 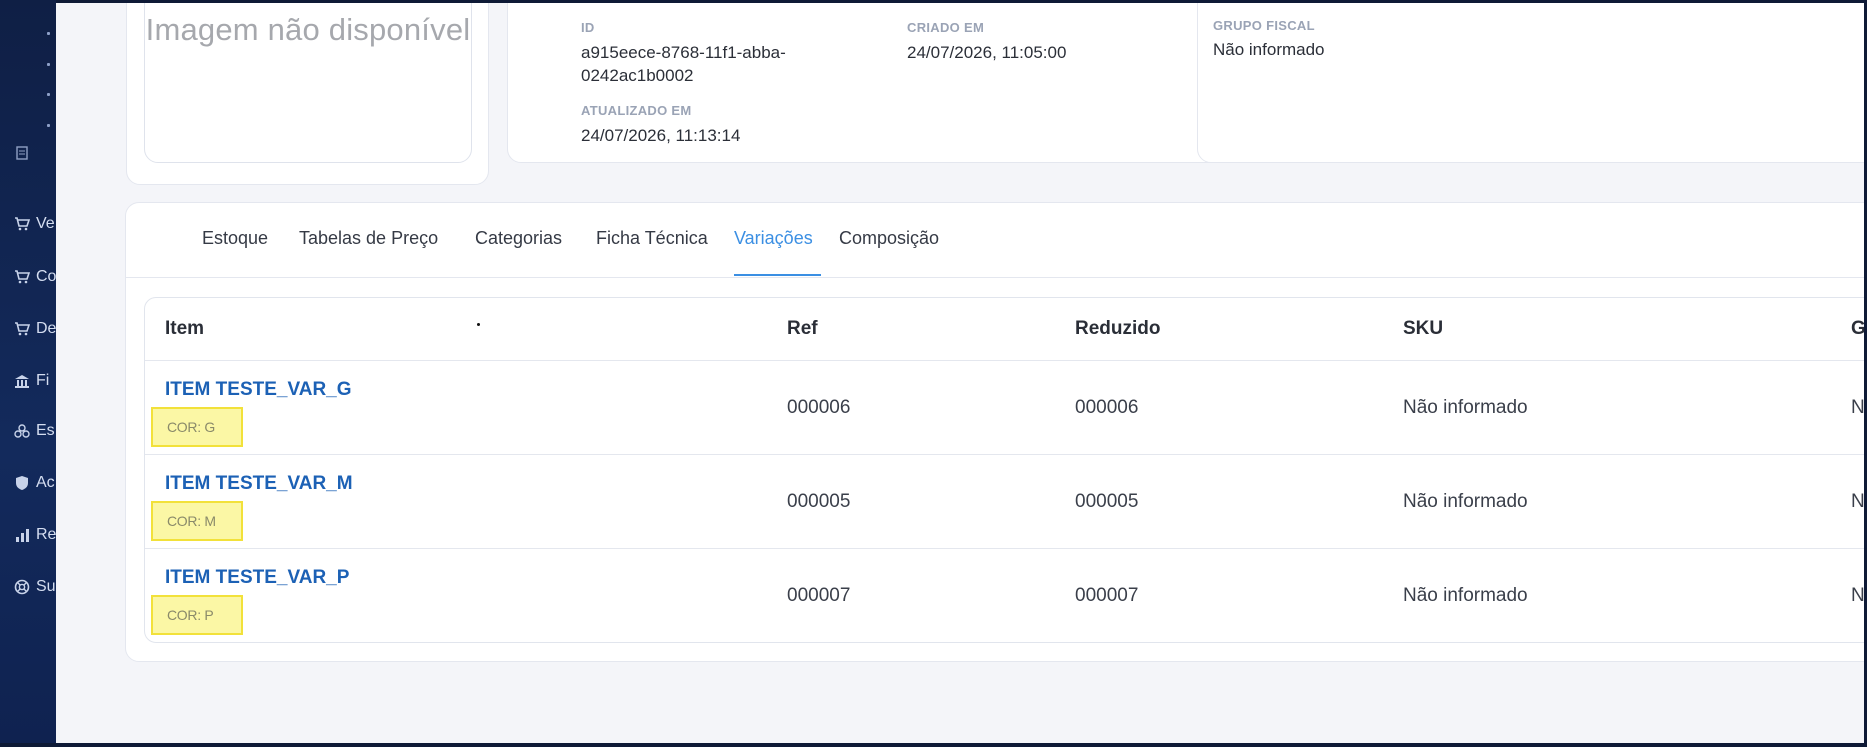 I want to click on cursor-dot, so click(x=478, y=324).